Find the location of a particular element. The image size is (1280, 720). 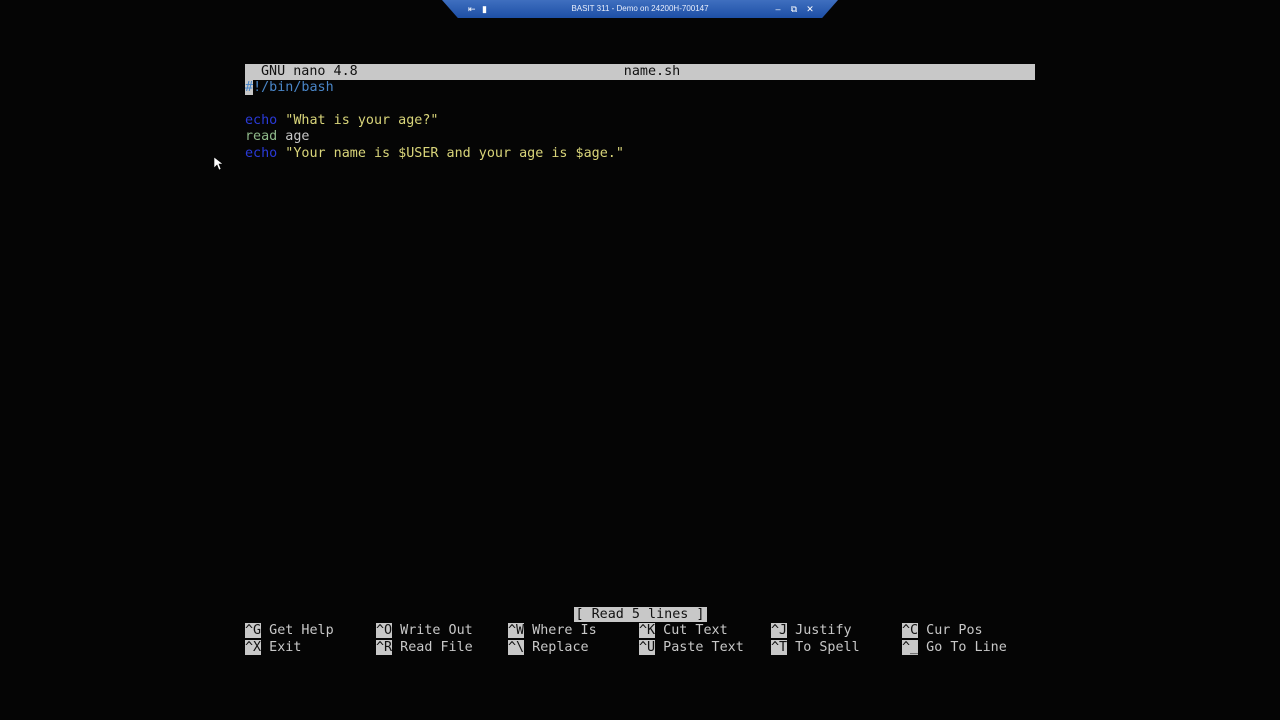

shortcut-label: Cur Pos is located at coordinates (950, 630).